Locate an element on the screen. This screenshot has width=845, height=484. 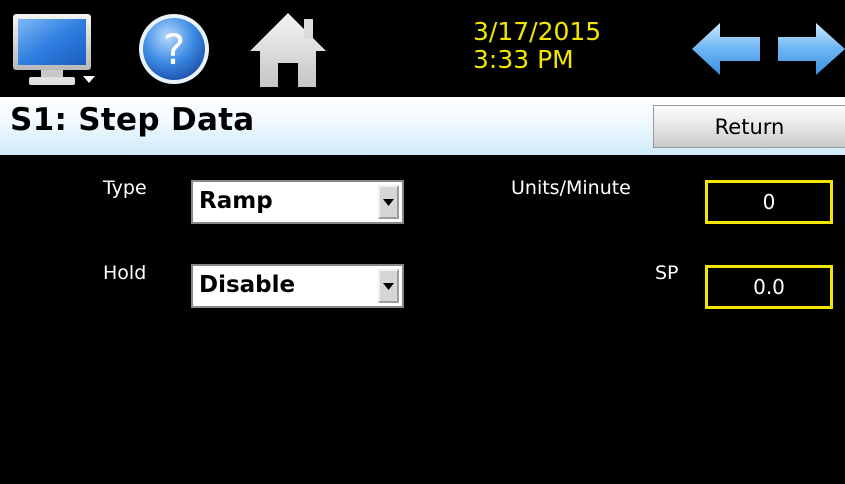
home-icon is located at coordinates (288, 50).